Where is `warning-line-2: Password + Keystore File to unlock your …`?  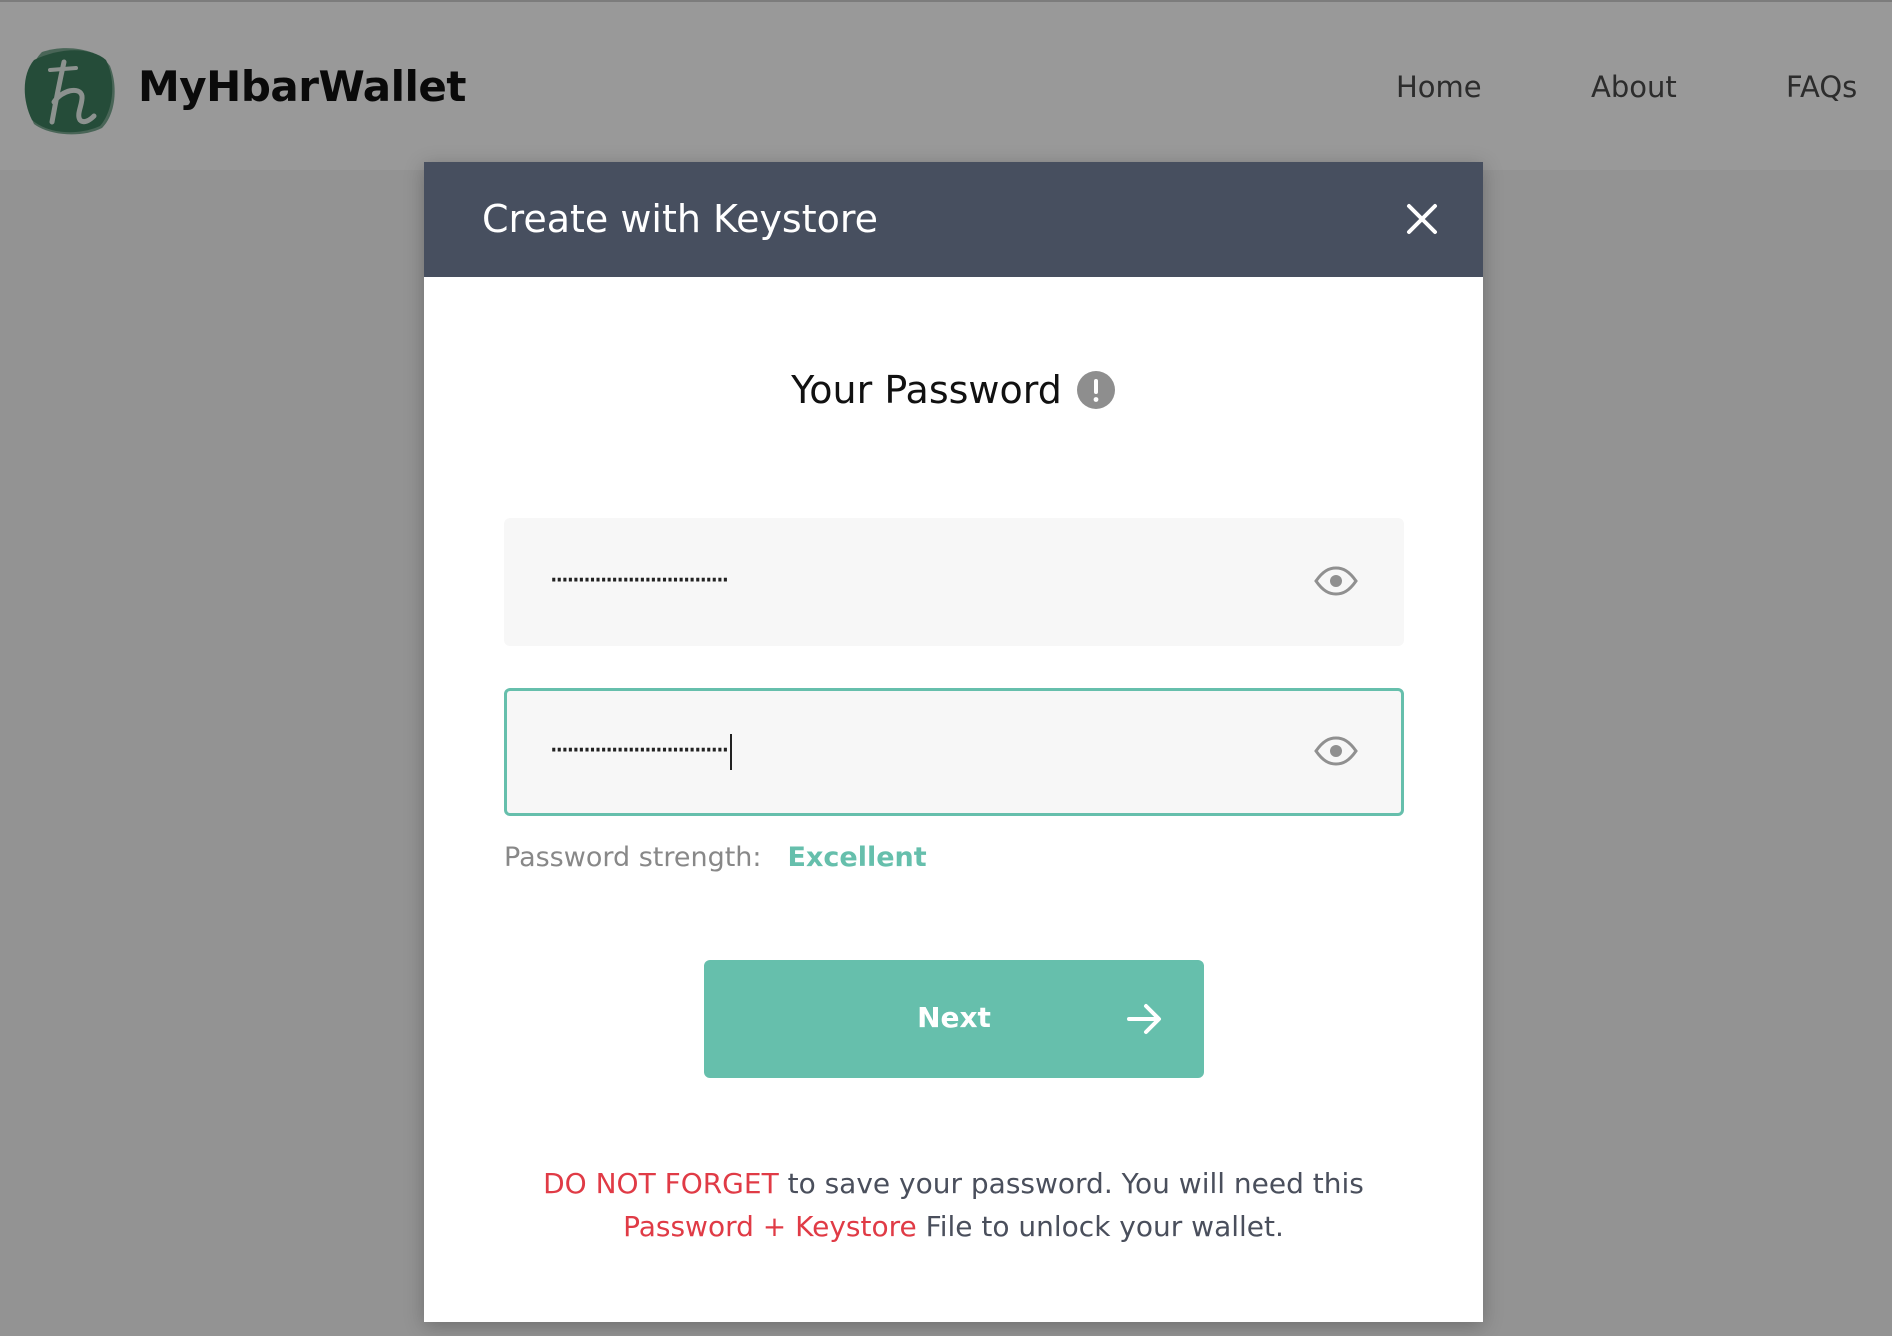
warning-line-2: Password + Keystore File to unlock your … is located at coordinates (953, 1226).